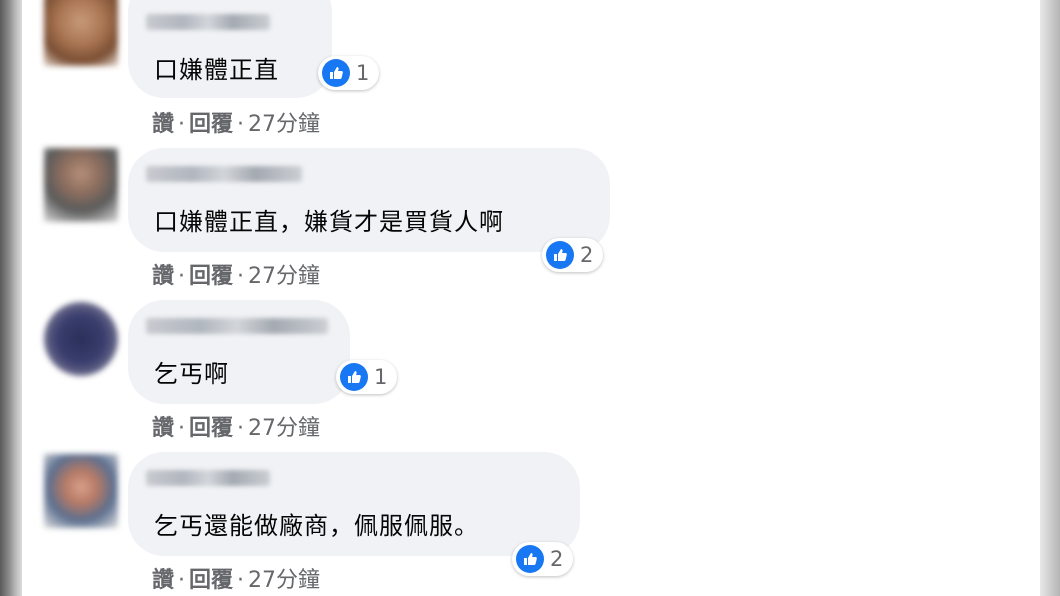 The width and height of the screenshot is (1060, 596). What do you see at coordinates (191, 374) in the screenshot?
I see `comment-text: 乞丐啊` at bounding box center [191, 374].